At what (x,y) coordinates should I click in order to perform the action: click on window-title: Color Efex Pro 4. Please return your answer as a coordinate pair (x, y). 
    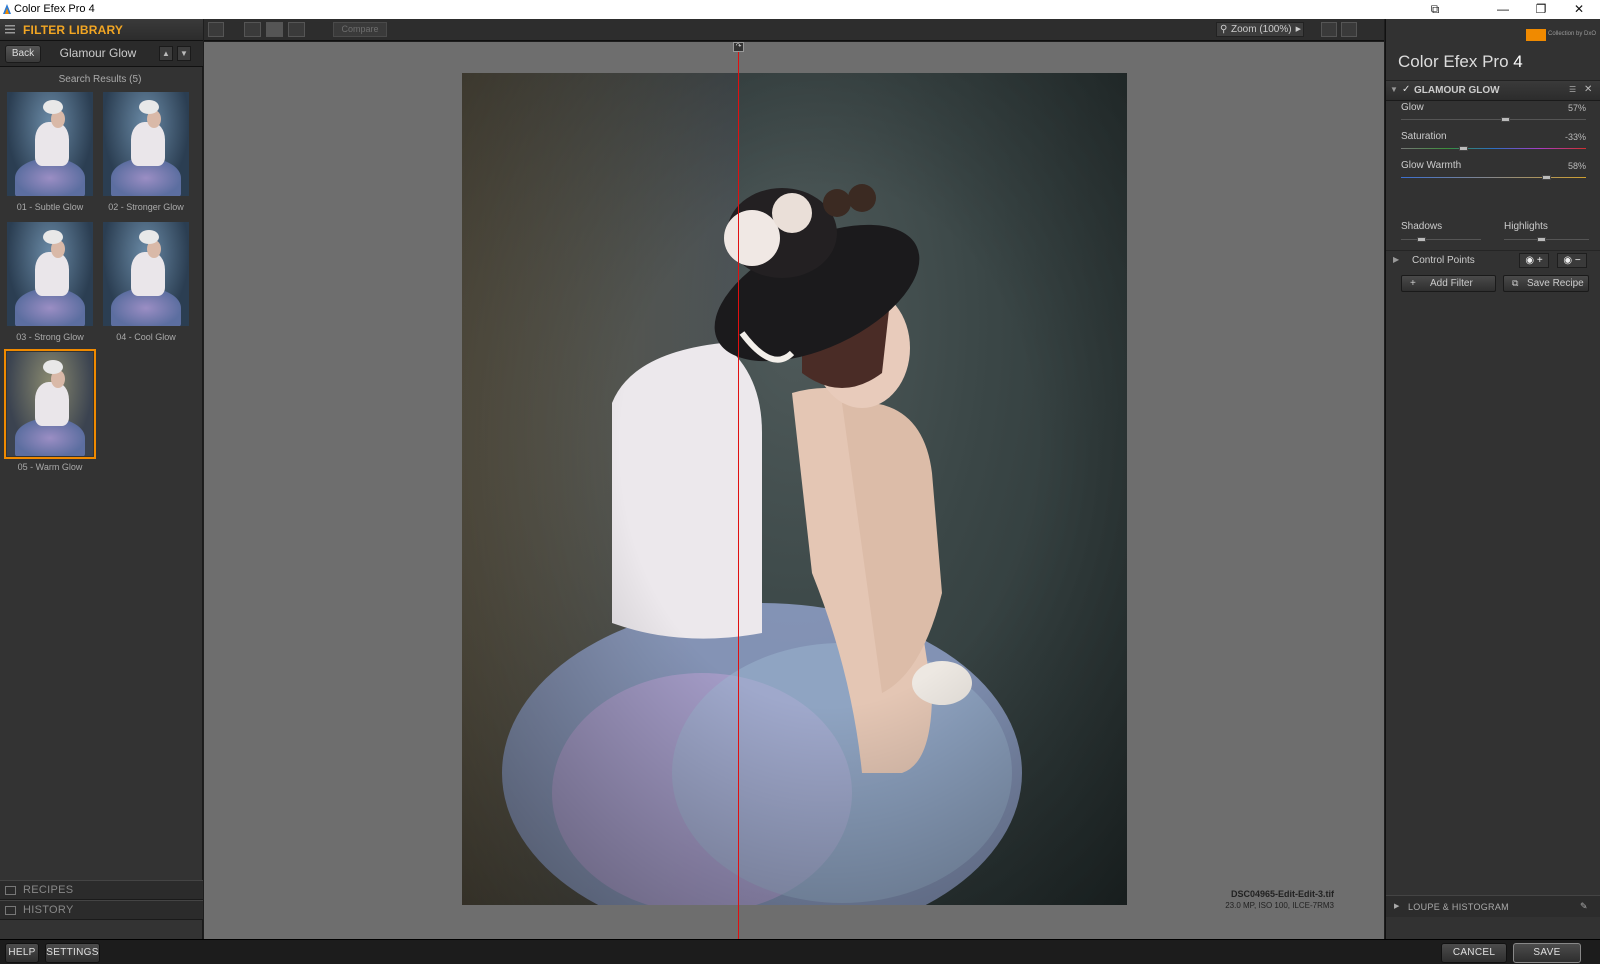
    Looking at the image, I should click on (54, 9).